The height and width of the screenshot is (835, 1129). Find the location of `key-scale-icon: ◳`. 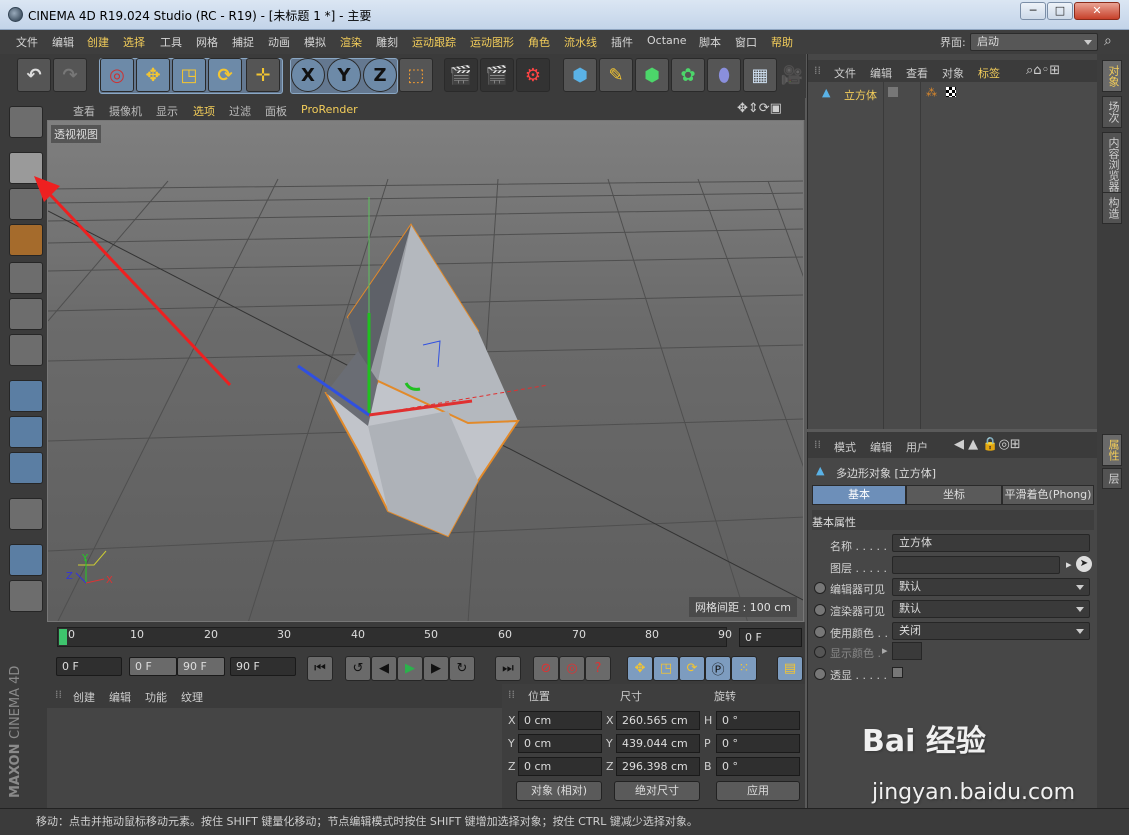

key-scale-icon: ◳ is located at coordinates (666, 668).